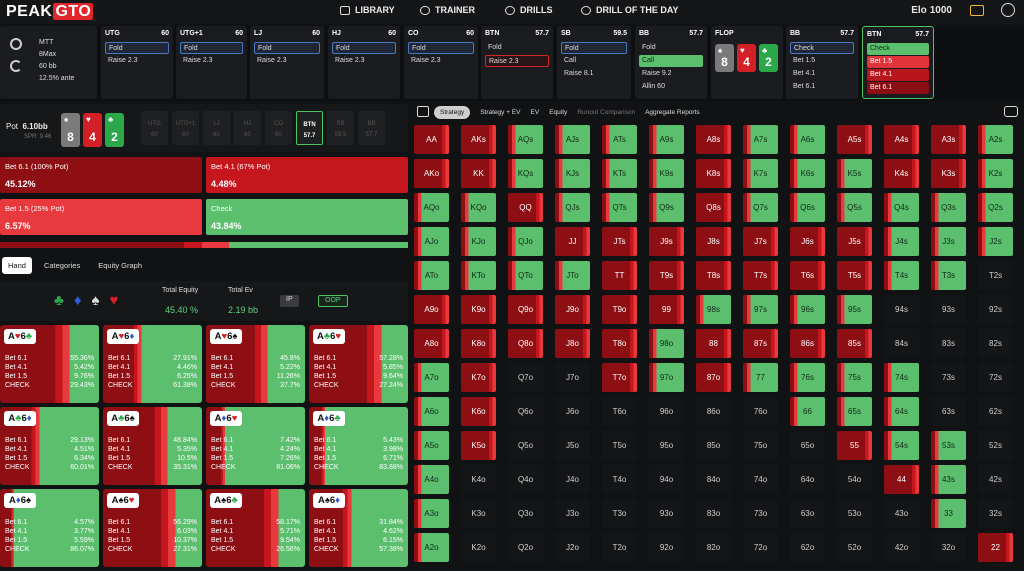 The width and height of the screenshot is (1024, 571). Describe the element at coordinates (478, 513) in the screenshot. I see `range-cell: K3o` at that location.